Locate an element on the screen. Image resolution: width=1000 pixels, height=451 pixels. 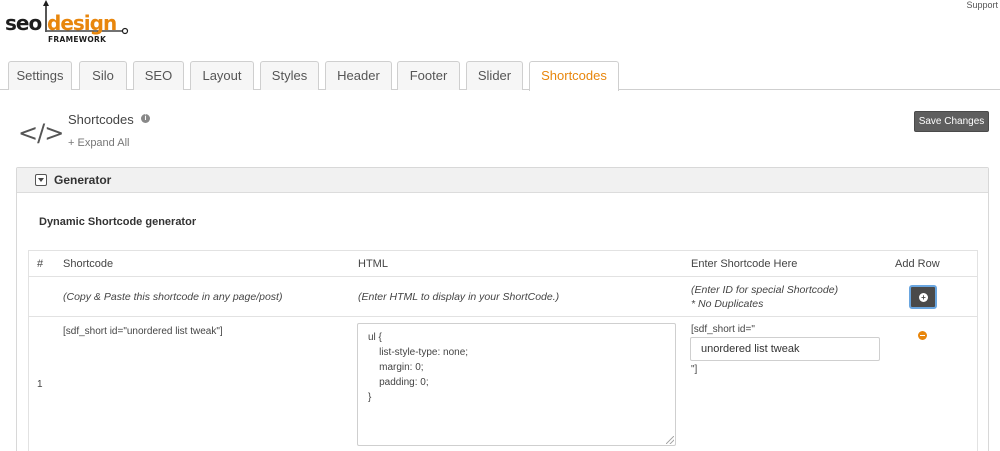
row-number: 1 is located at coordinates (40, 384).